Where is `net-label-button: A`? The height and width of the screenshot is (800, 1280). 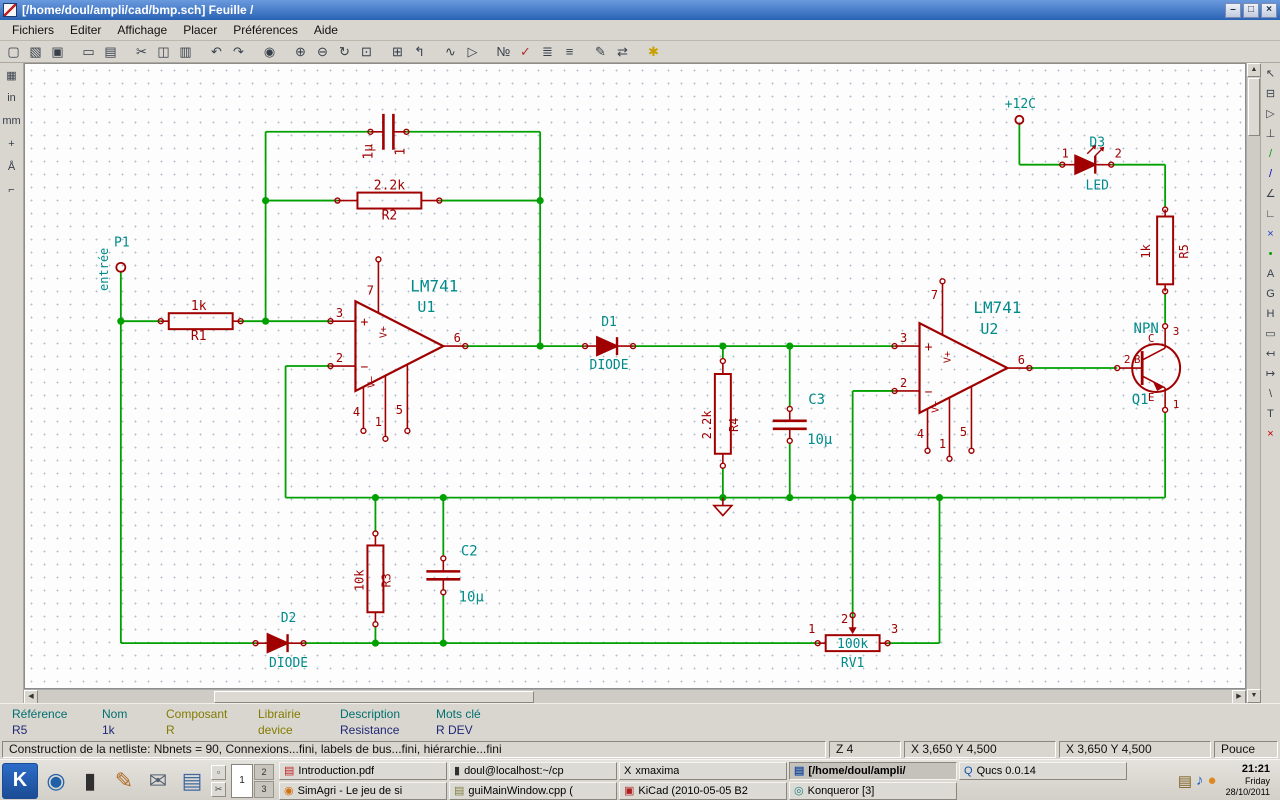
net-label-button: A is located at coordinates (1270, 273).